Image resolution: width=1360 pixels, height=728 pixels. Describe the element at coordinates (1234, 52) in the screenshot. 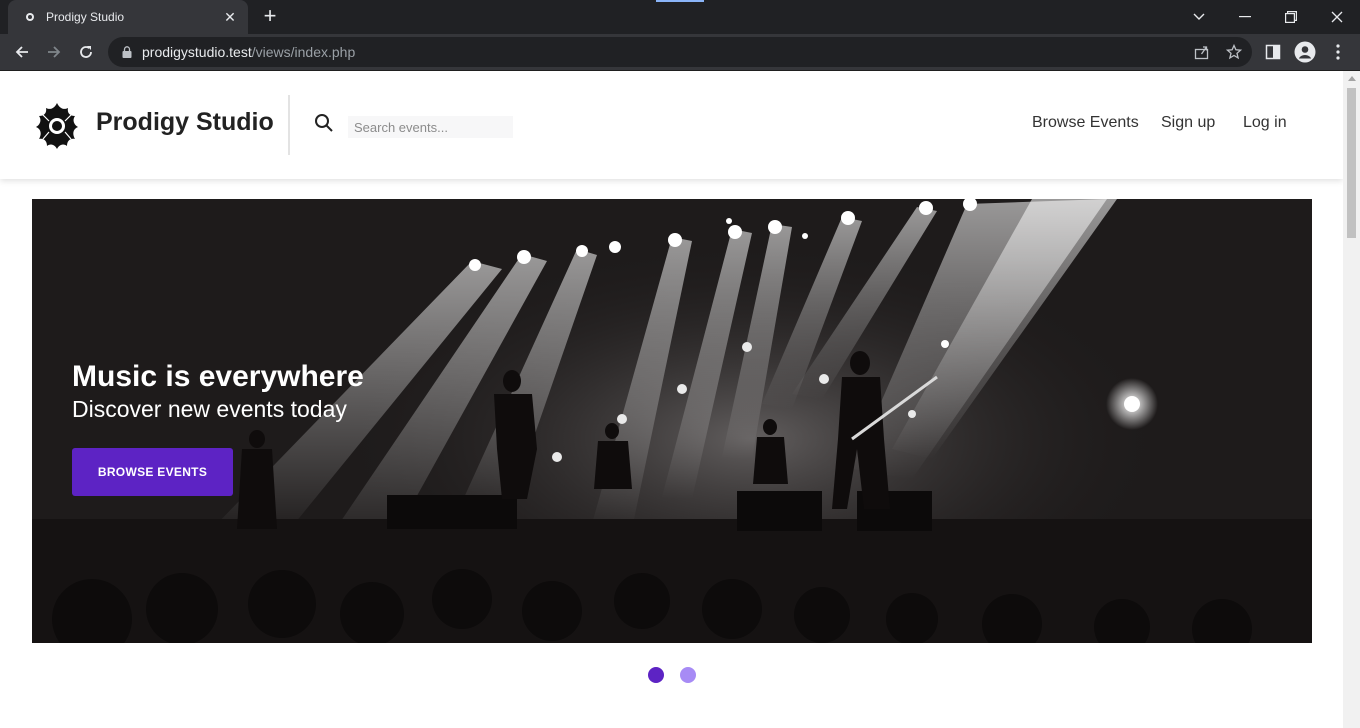

I see `bookmark-star-icon` at that location.